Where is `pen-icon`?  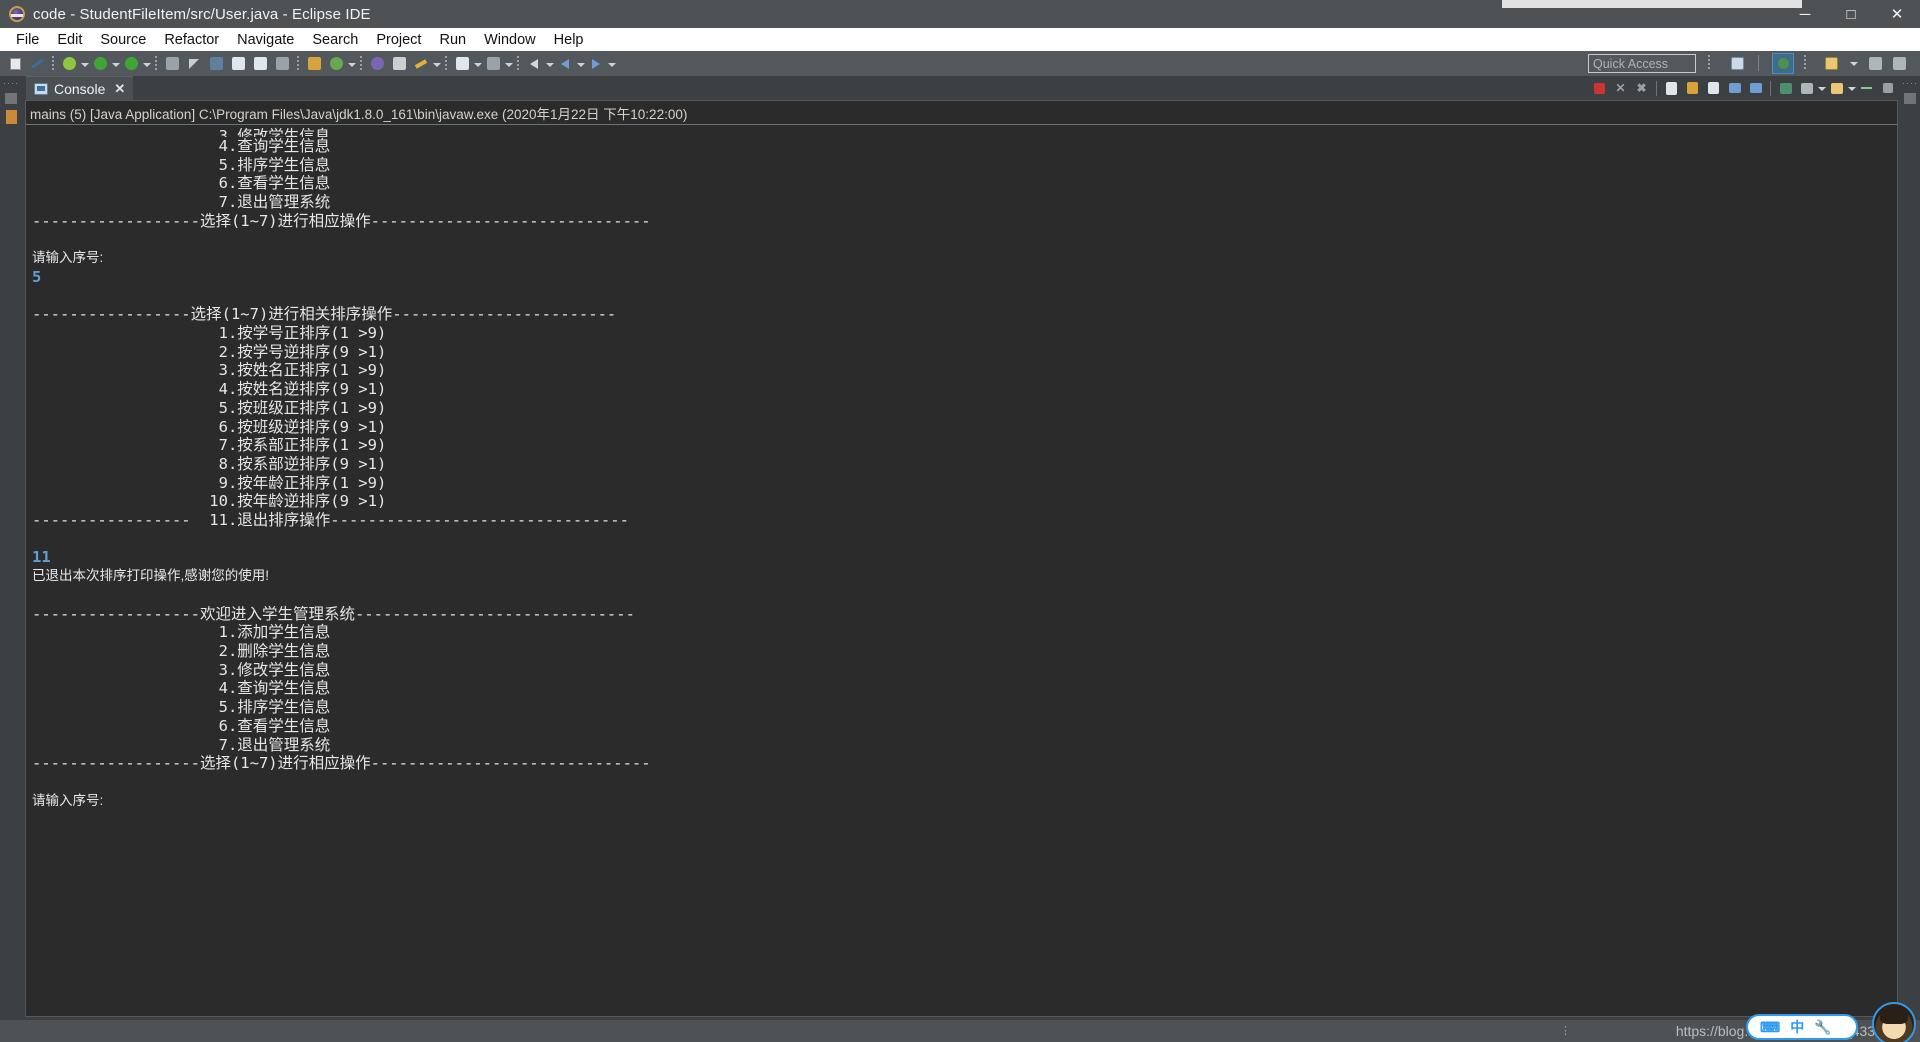 pen-icon is located at coordinates (37, 64).